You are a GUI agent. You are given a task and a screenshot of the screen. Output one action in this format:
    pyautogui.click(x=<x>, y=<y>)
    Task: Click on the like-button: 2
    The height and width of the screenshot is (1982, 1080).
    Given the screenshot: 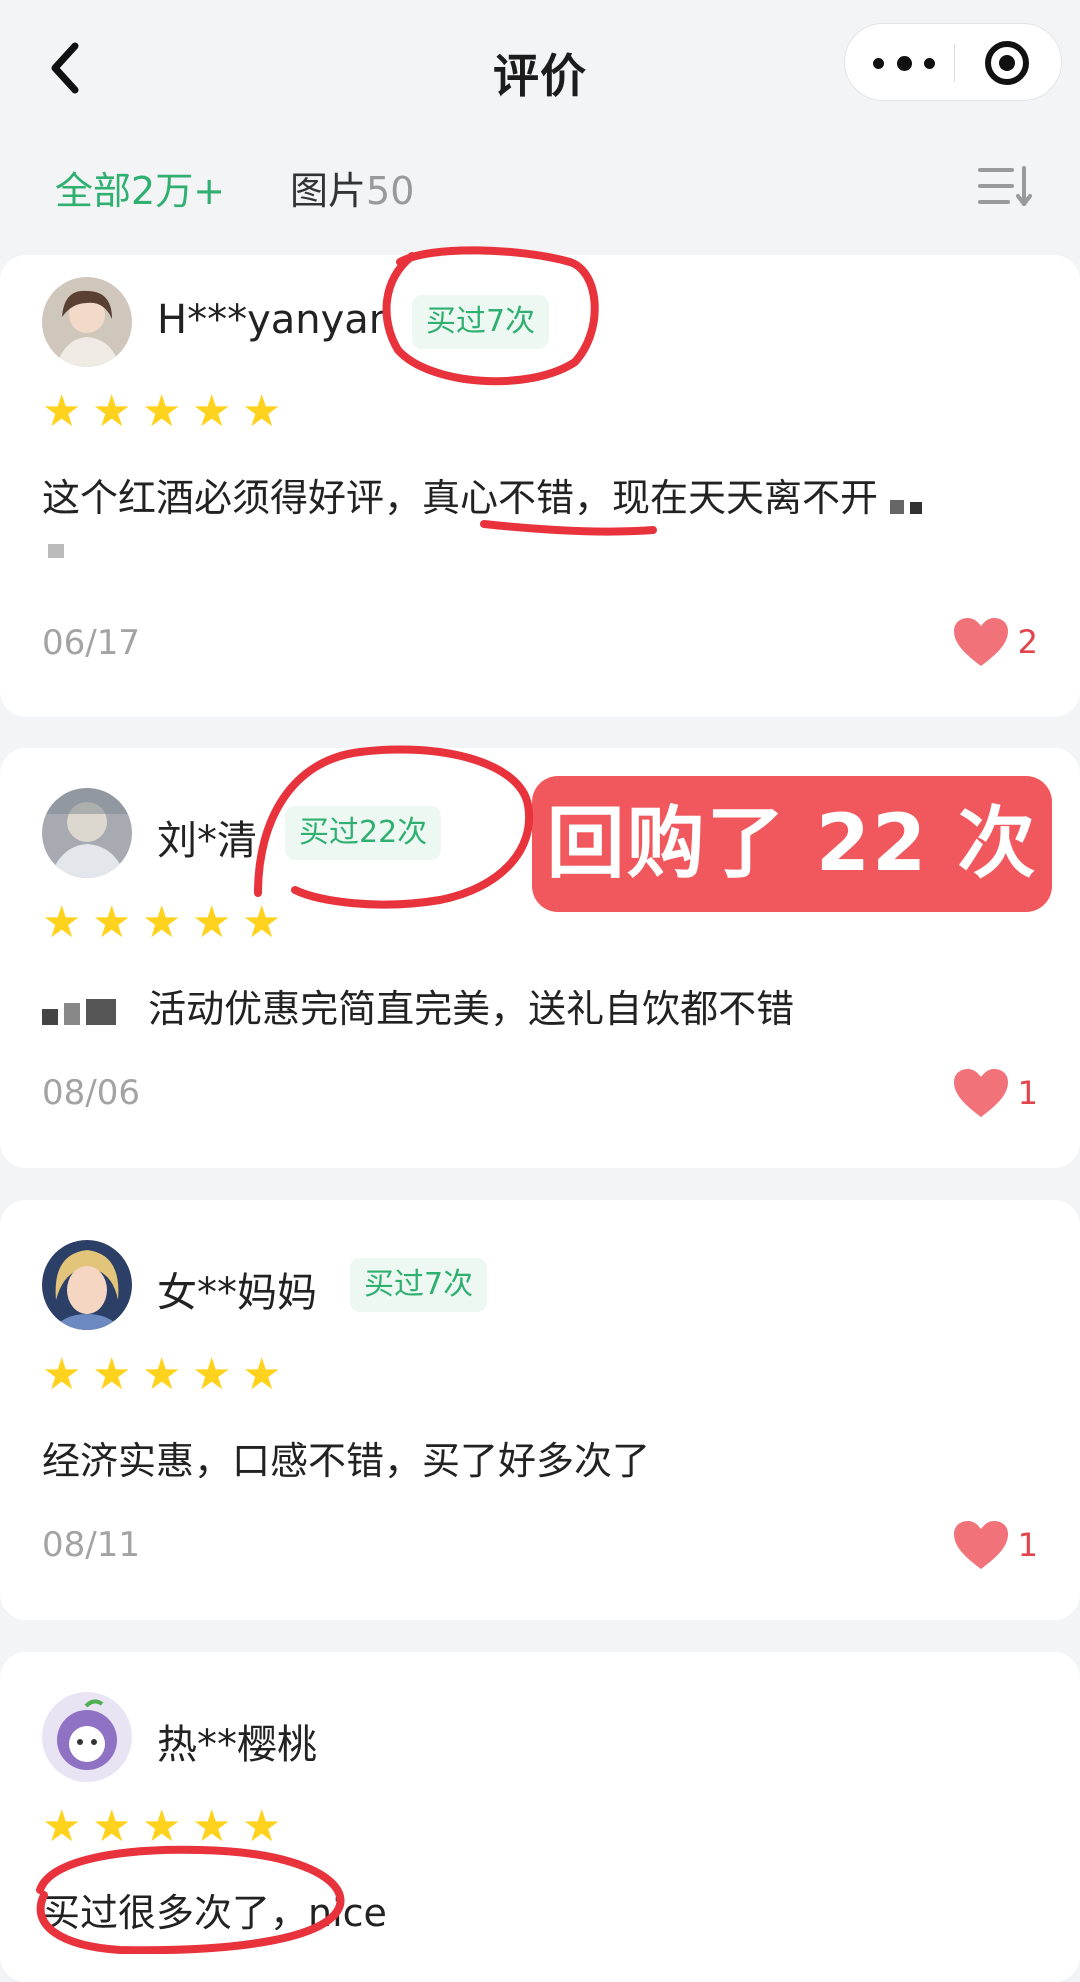 What is the action you would take?
    pyautogui.click(x=995, y=642)
    